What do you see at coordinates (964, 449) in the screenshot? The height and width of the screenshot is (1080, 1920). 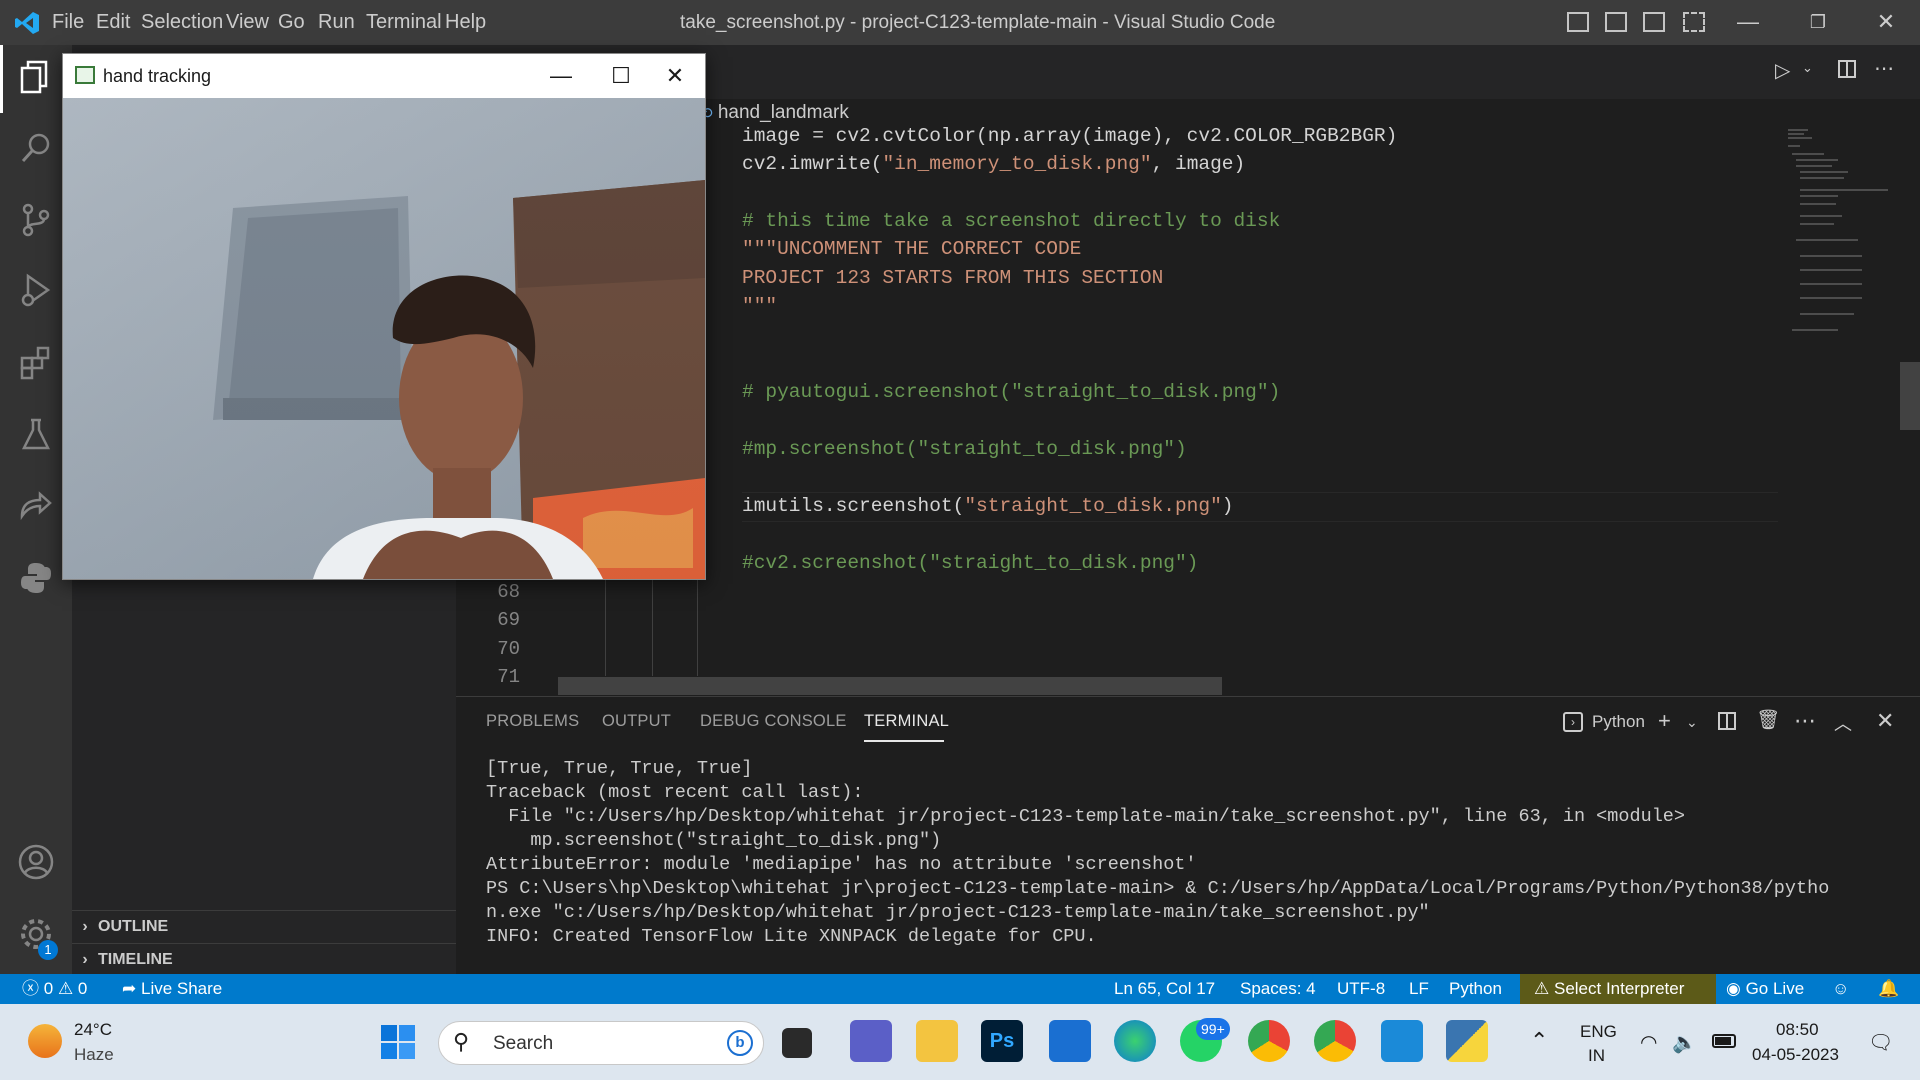 I see `code-comment: #mp.screenshot("straight_to_disk.png")` at bounding box center [964, 449].